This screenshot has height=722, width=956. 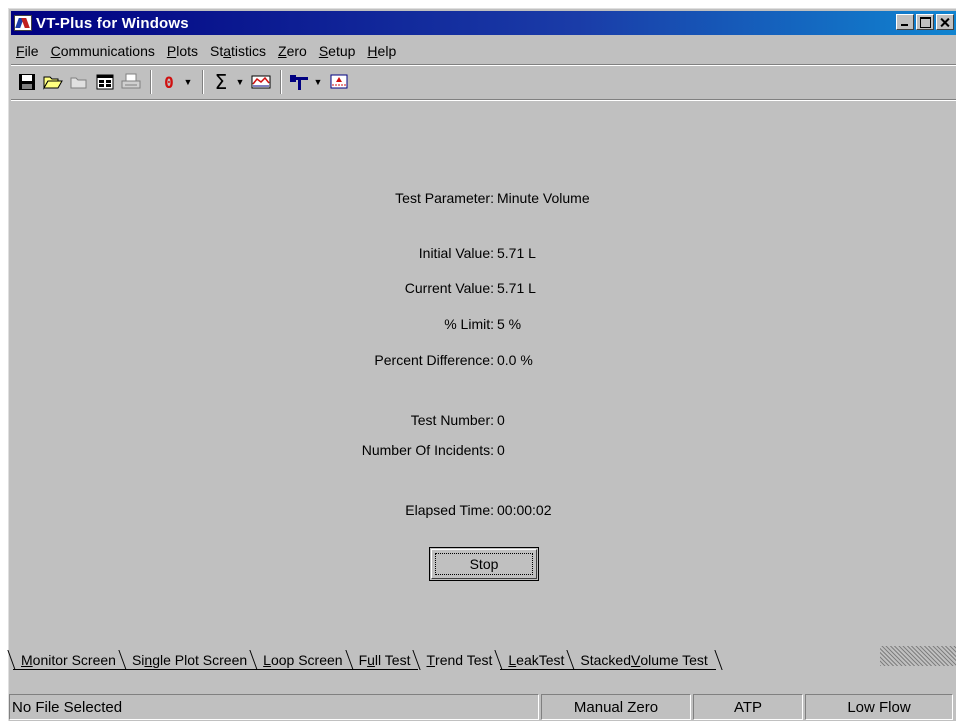 I want to click on percent-difference-row: Percent Difference: 0.0 %, so click(x=483, y=362).